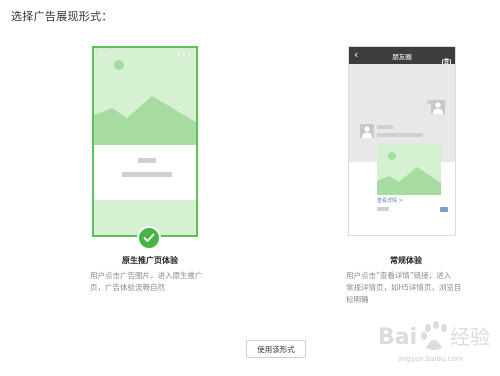  Describe the element at coordinates (367, 131) in the screenshot. I see `user-avatar-icon` at that location.